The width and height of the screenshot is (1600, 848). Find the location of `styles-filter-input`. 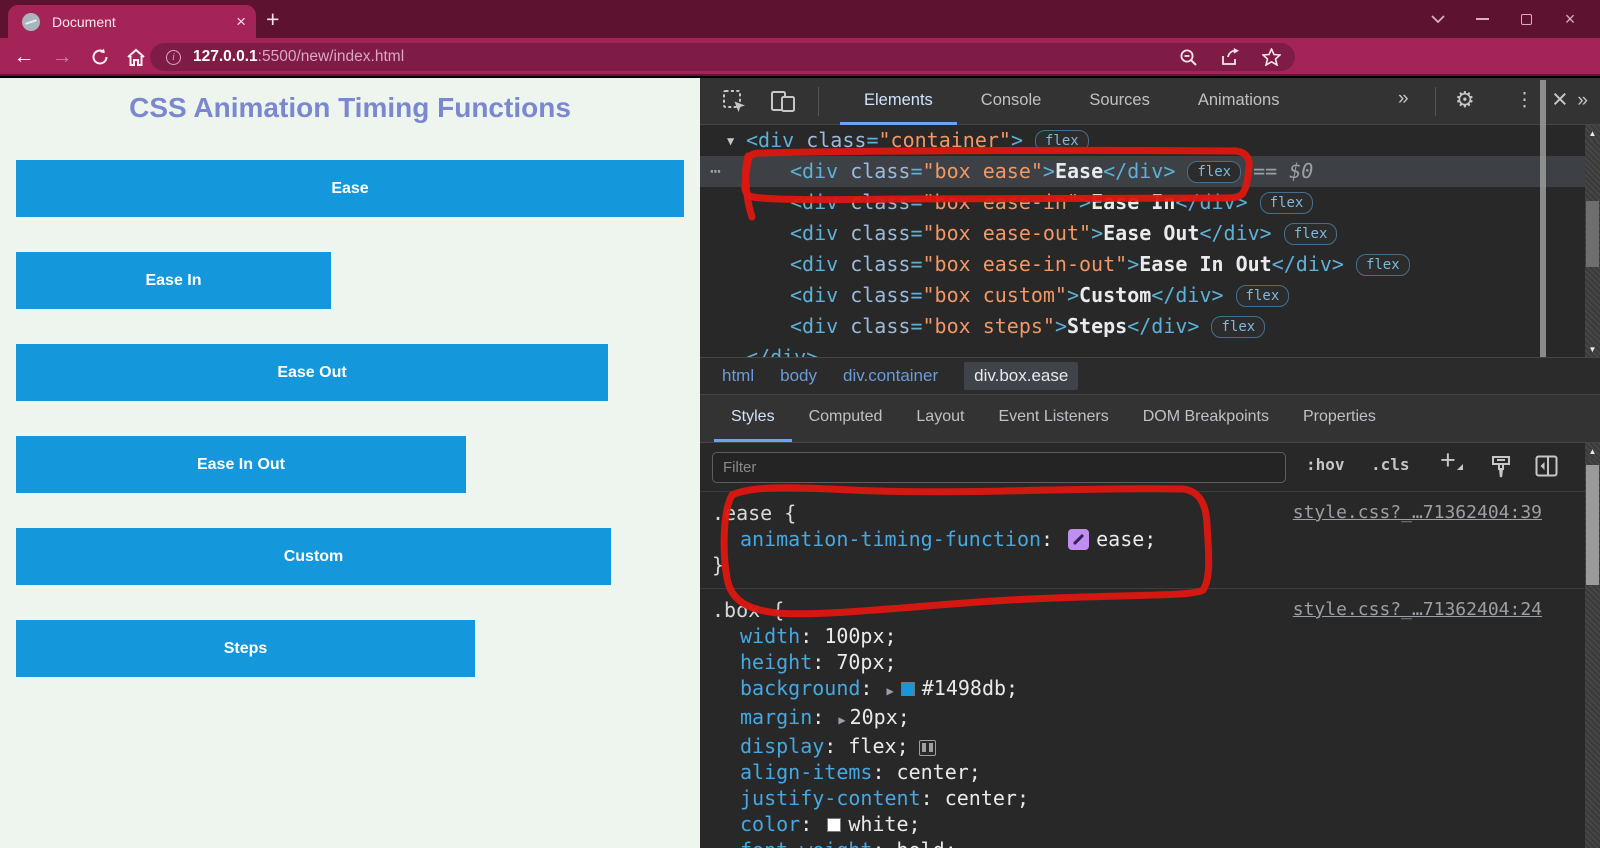

styles-filter-input is located at coordinates (999, 467).